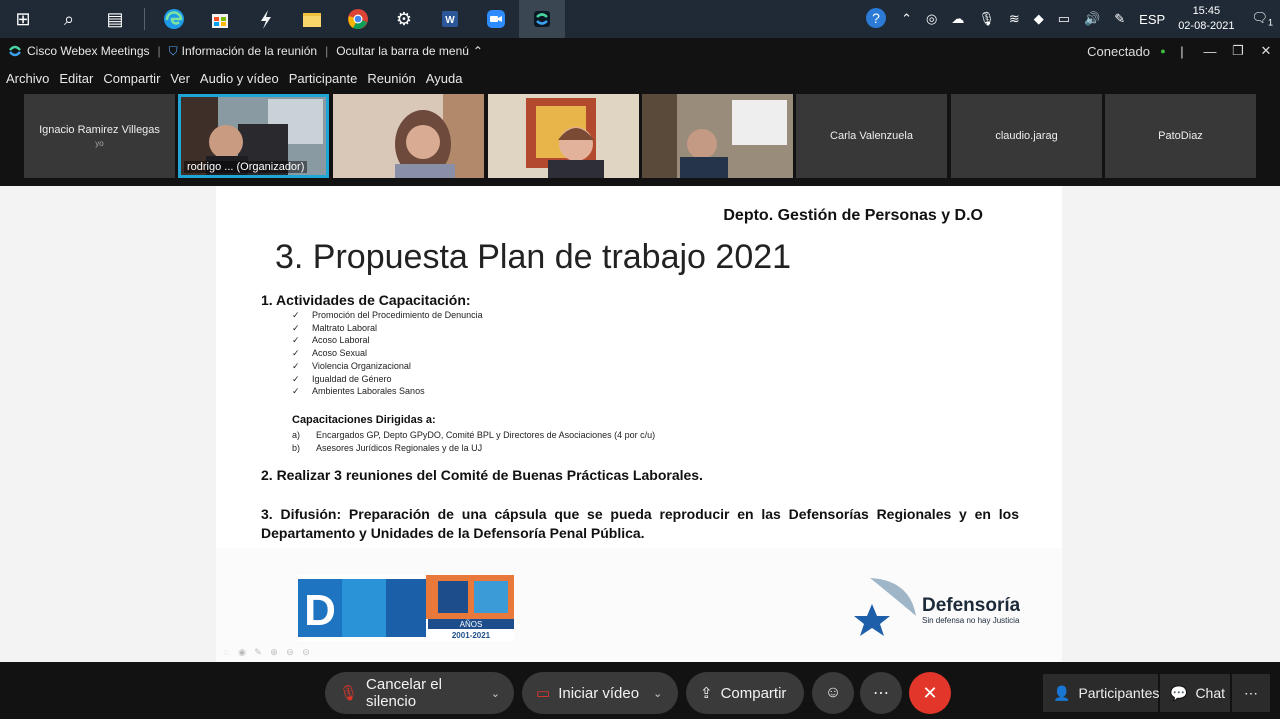  I want to click on person-icon: 👤, so click(1062, 692).